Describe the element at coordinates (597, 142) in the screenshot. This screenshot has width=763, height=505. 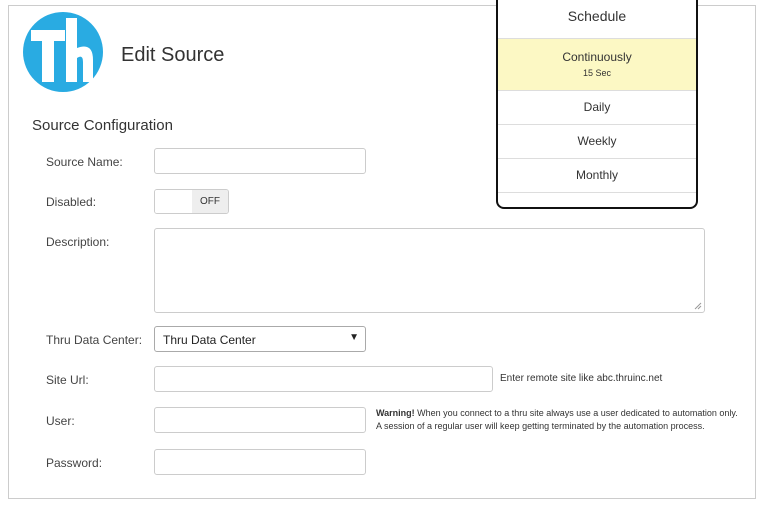
I see `schedule-option-weekly: Weekly` at that location.